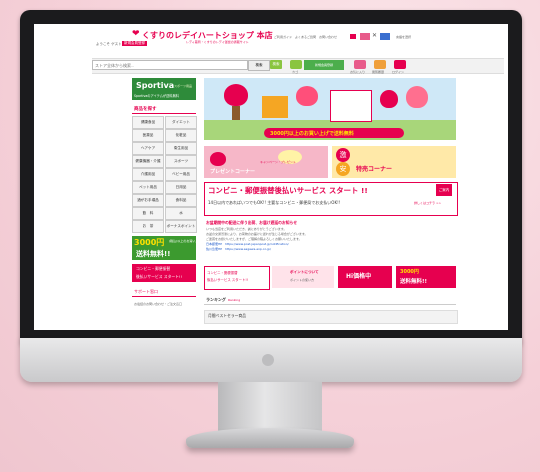 The height and width of the screenshot is (472, 540). What do you see at coordinates (236, 95) in the screenshot?
I see `heart-character-left` at bounding box center [236, 95].